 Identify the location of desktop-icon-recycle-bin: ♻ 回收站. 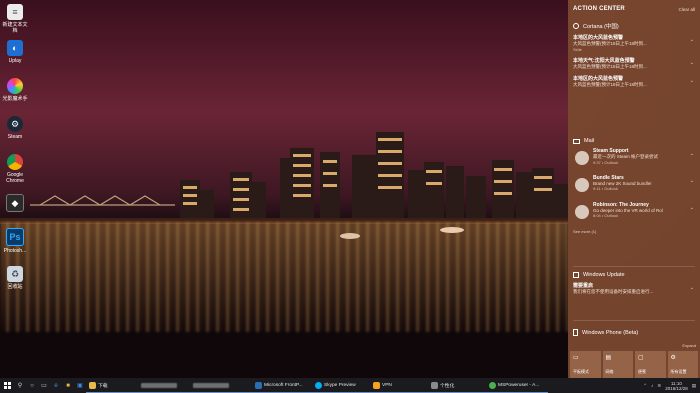
(15, 278).